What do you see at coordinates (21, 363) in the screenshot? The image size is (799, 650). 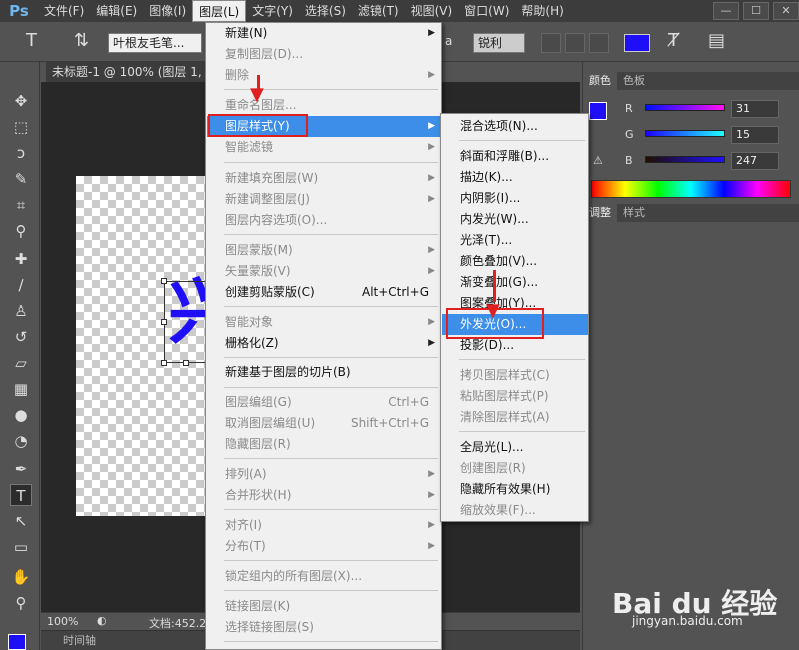 I see `eraser-tool-icon: ▱` at bounding box center [21, 363].